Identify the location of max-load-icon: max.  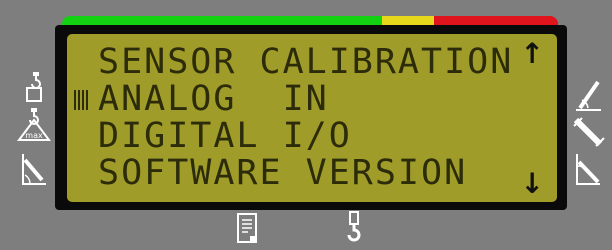
(34, 124).